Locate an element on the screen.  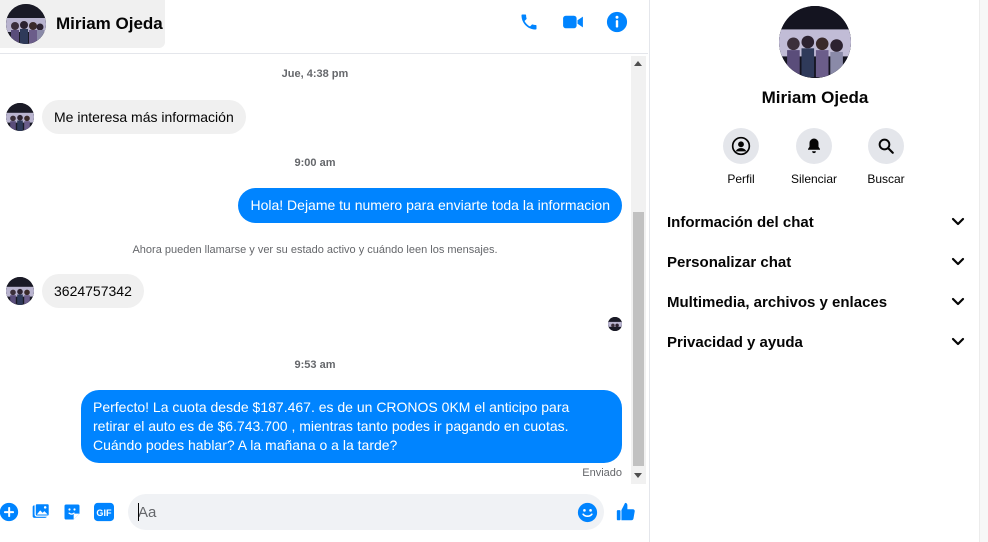
message-bubble-incoming: 3624757342 is located at coordinates (93, 291).